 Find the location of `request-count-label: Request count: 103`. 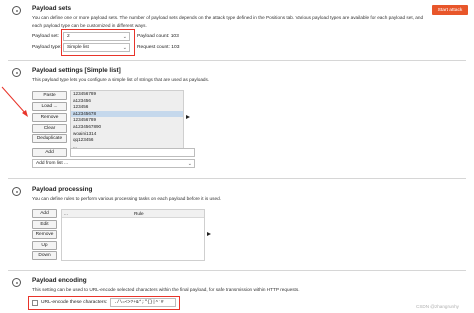

request-count-label: Request count: 103 is located at coordinates (158, 47).